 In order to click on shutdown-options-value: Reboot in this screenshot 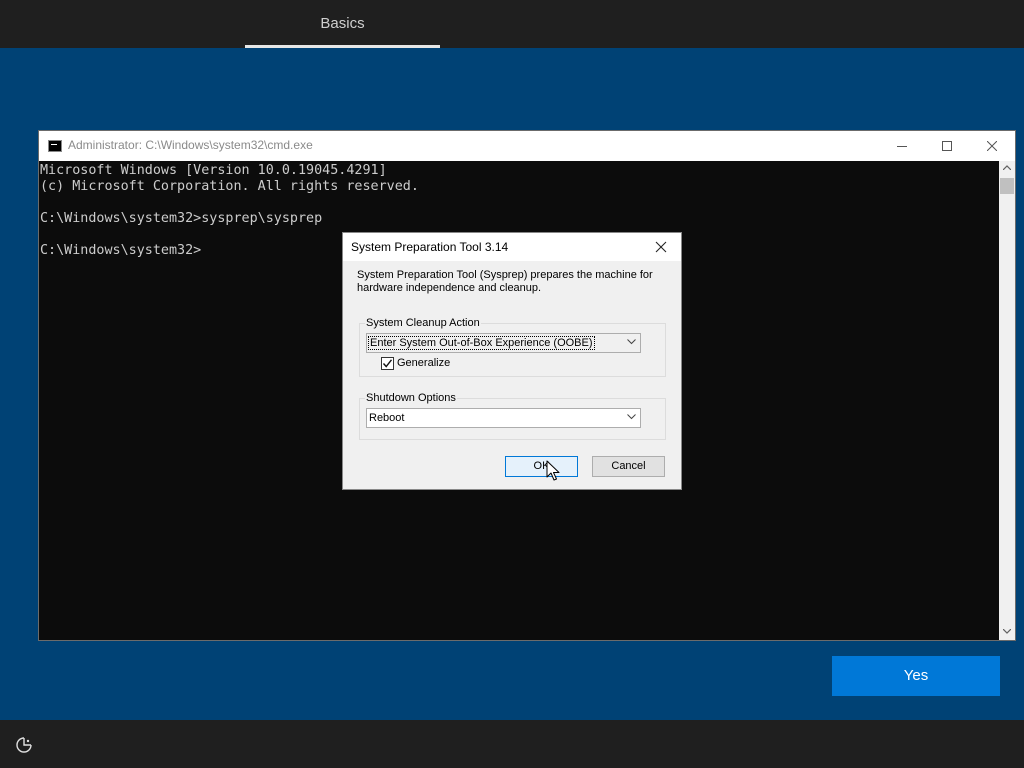, I will do `click(387, 418)`.